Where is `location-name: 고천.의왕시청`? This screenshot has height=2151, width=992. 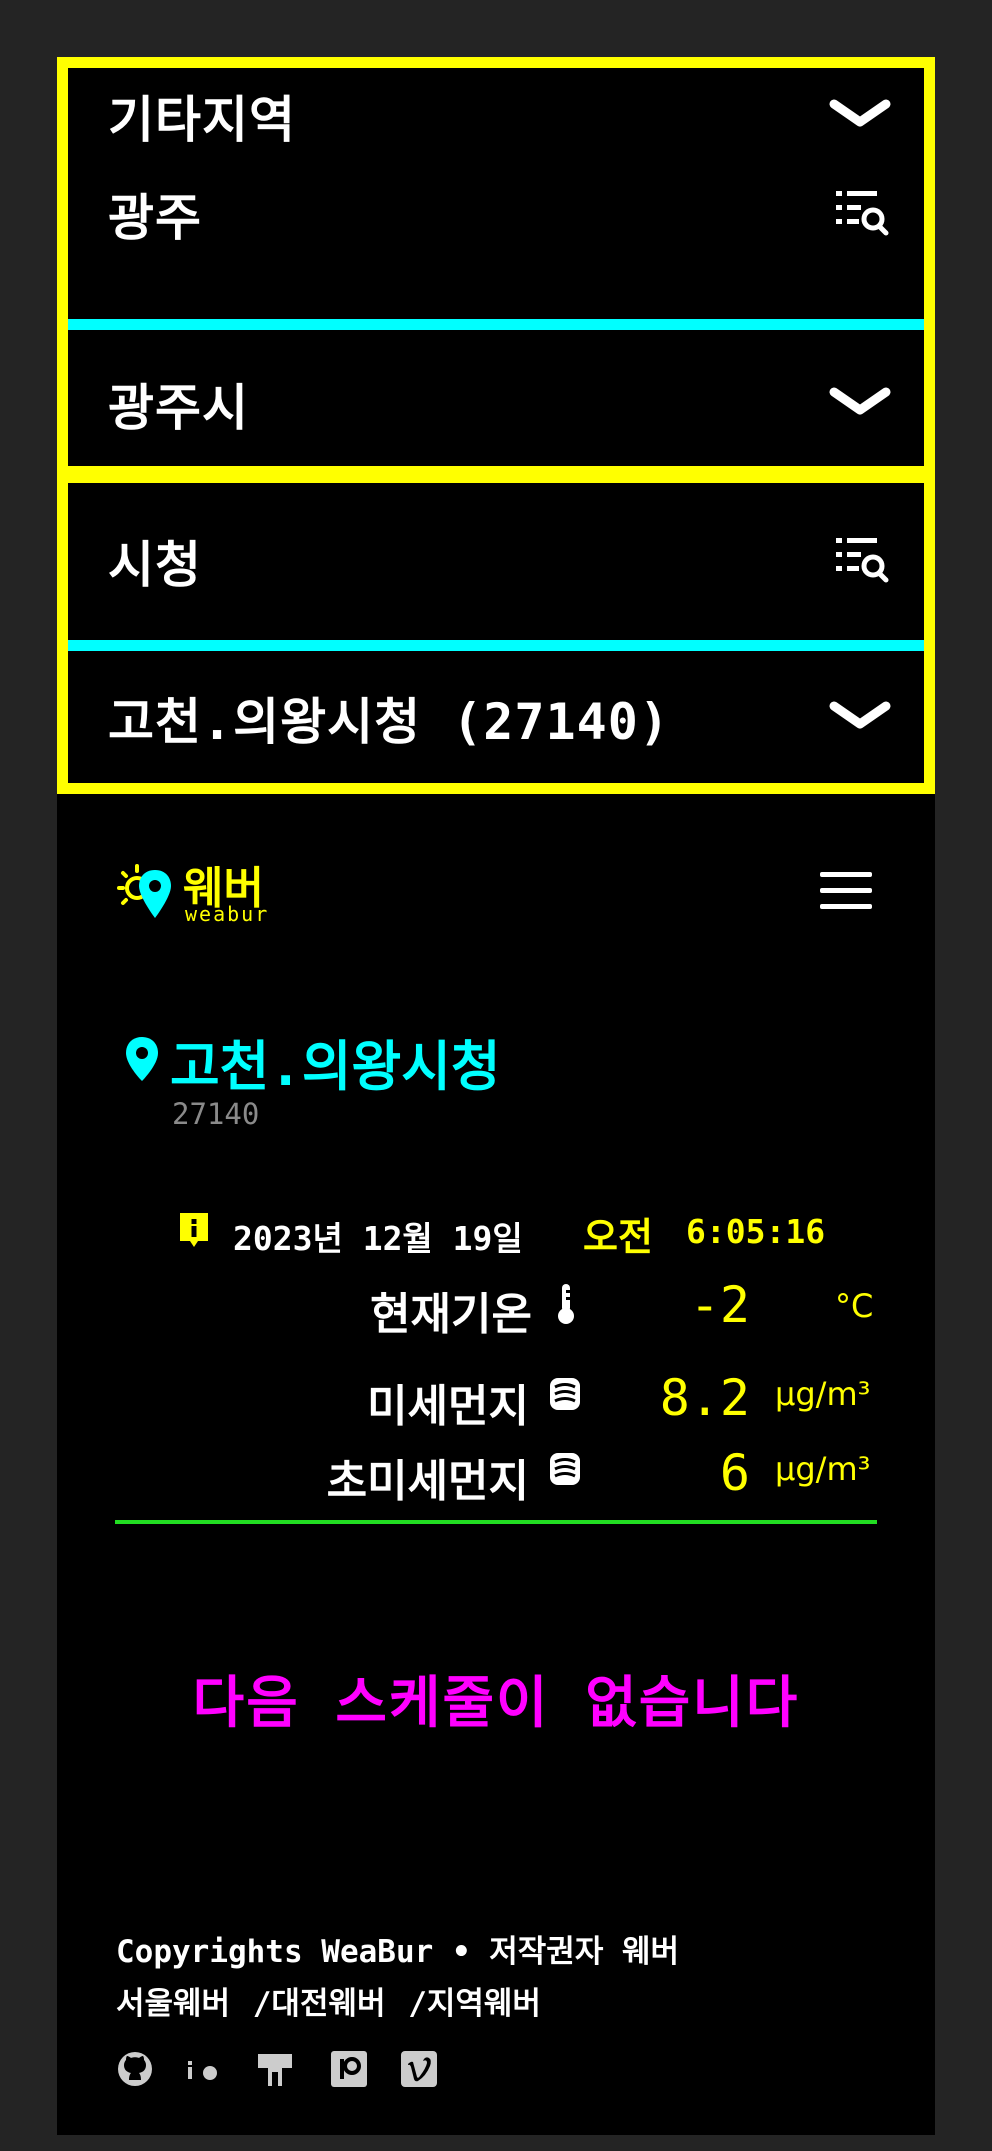
location-name: 고천.의왕시청 is located at coordinates (335, 1066).